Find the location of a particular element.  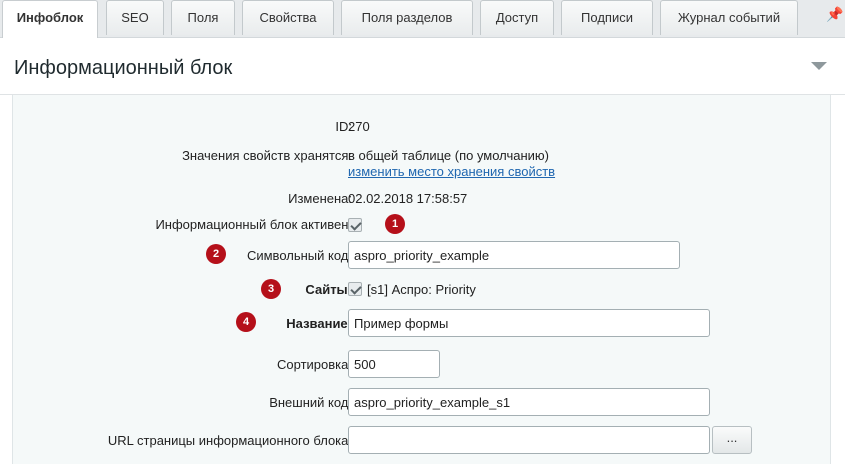

url-label: URL страницы информационного блока: is located at coordinates (229, 440).